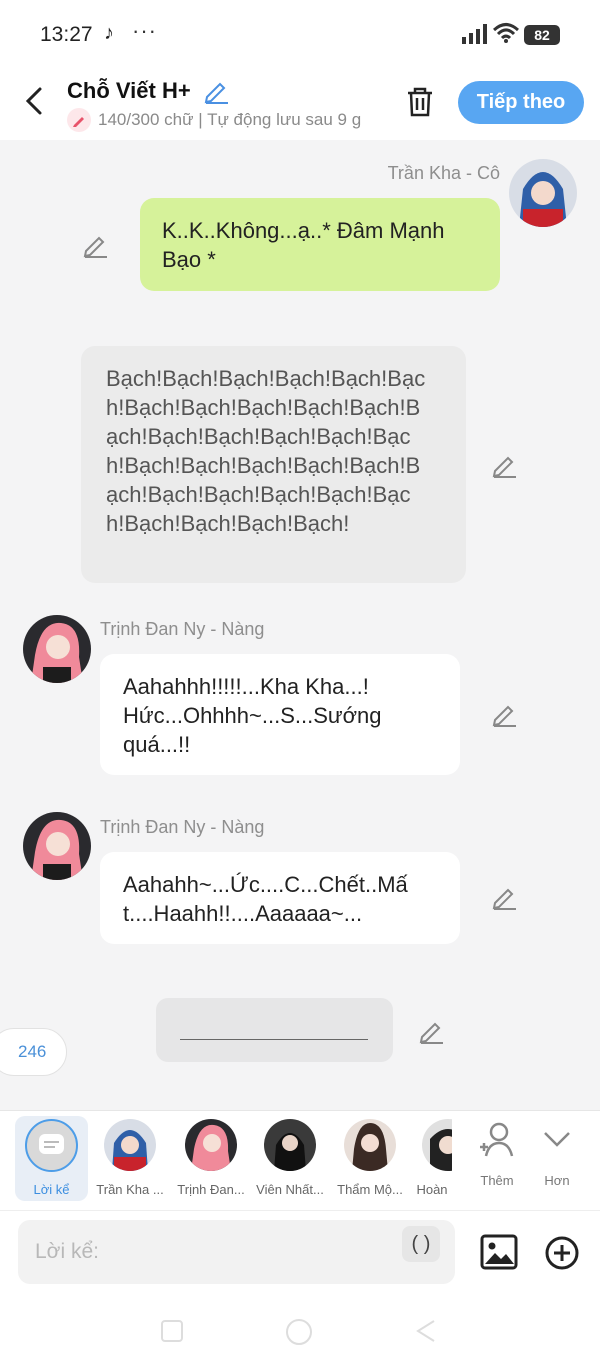 The image size is (600, 1367). Describe the element at coordinates (421, 1244) in the screenshot. I see `parentheses-button: ( )` at that location.